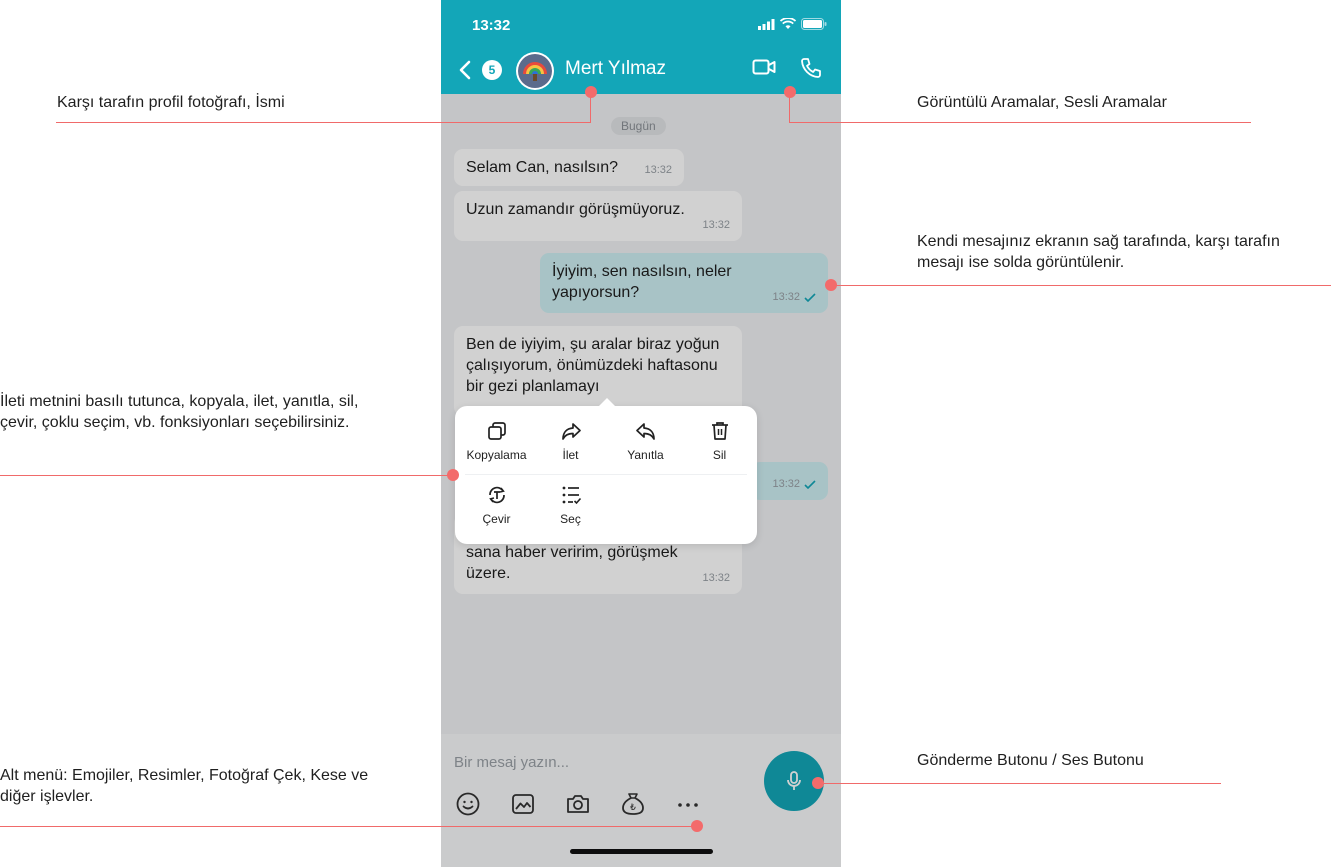  I want to click on voice-call-button, so click(811, 70).